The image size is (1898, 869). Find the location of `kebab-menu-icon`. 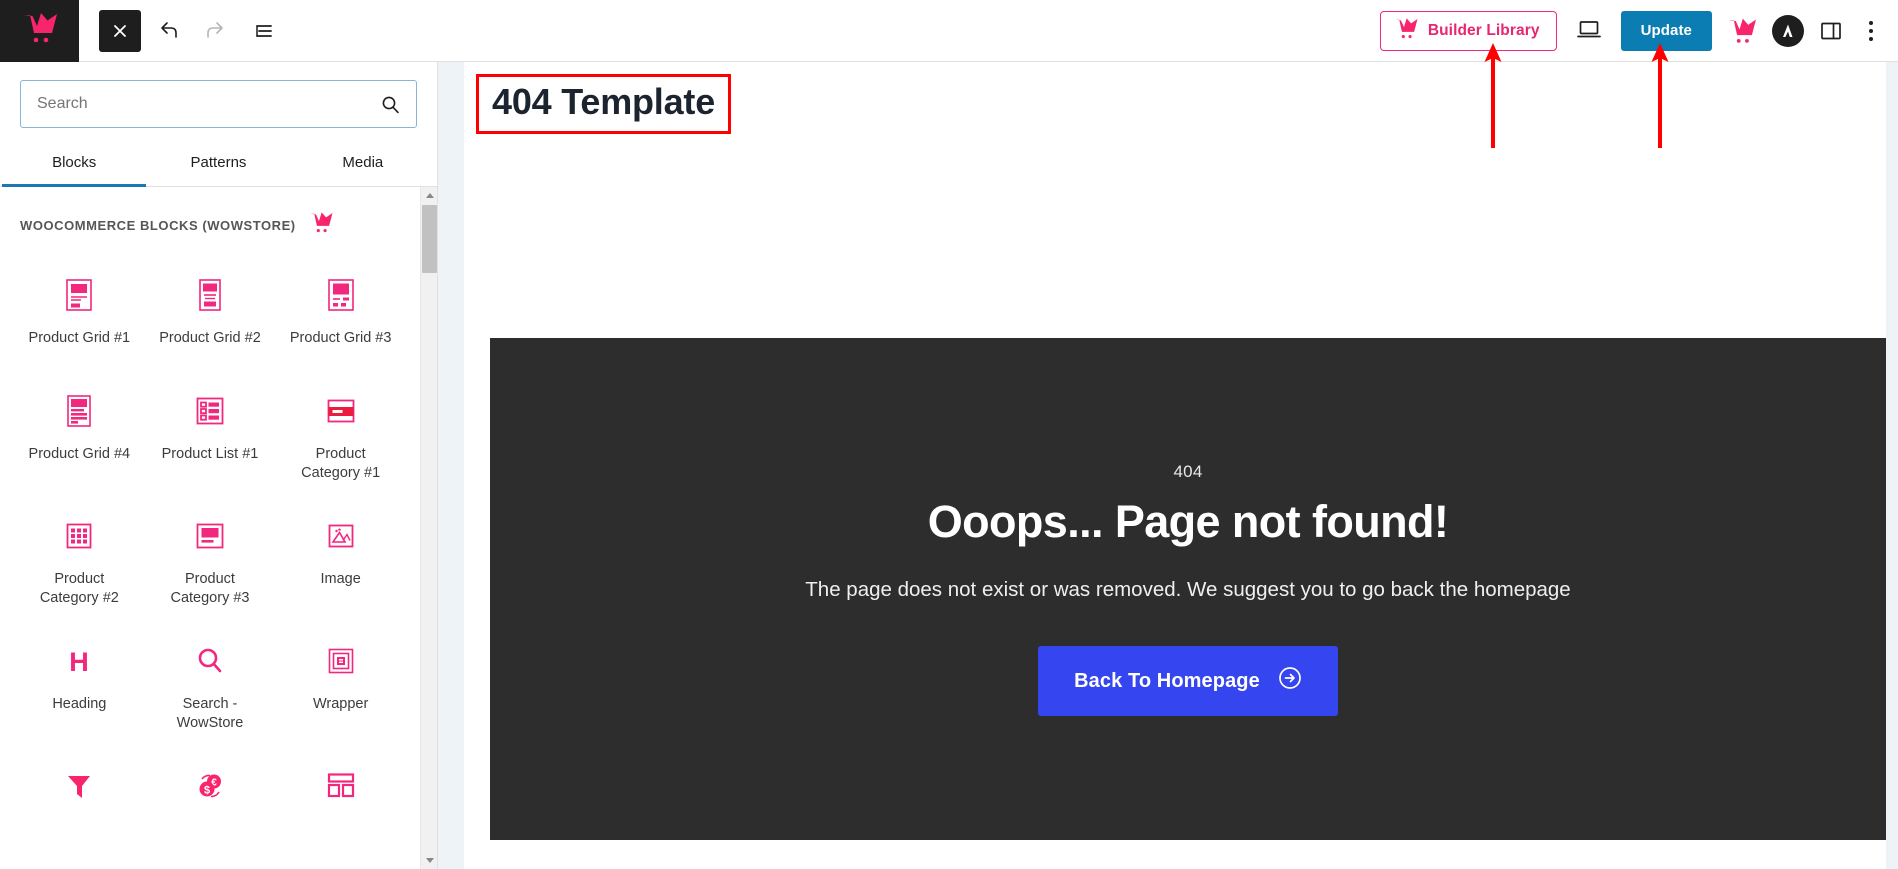

kebab-menu-icon is located at coordinates (1871, 31).